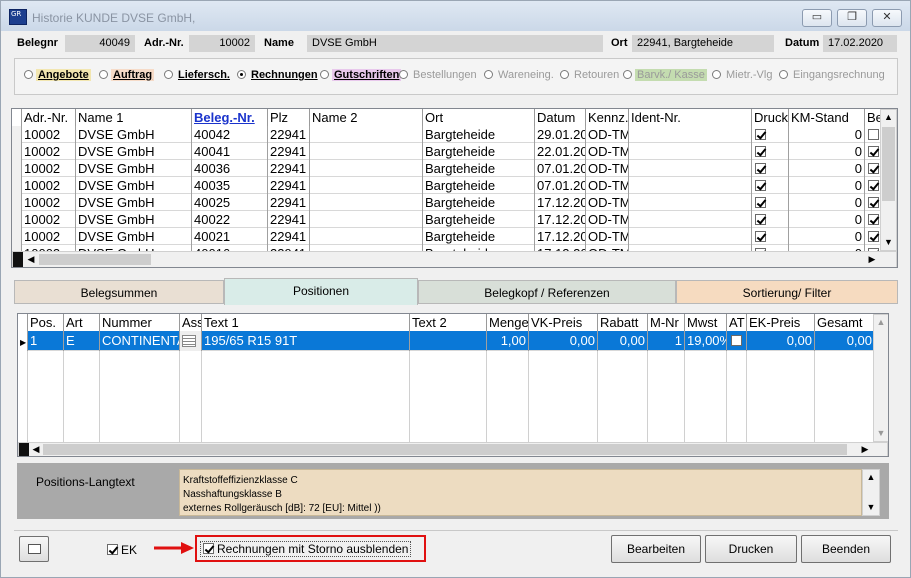 This screenshot has height=578, width=911. I want to click on column-header: Text 2, so click(448, 322).